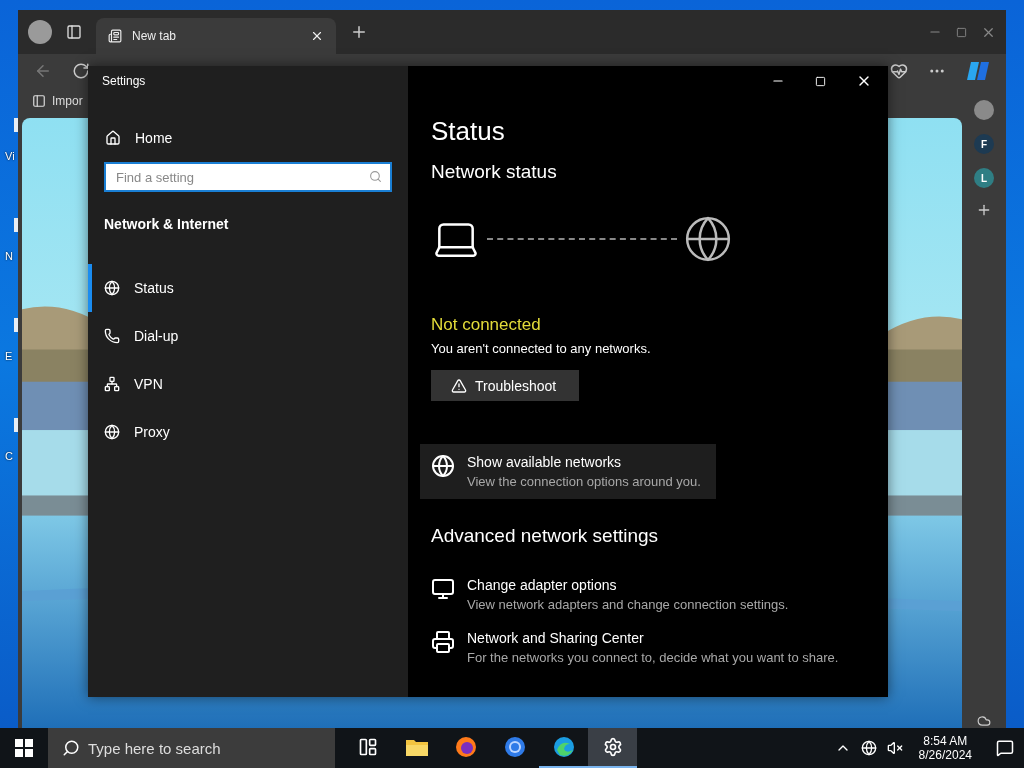 This screenshot has width=1024, height=768. Describe the element at coordinates (984, 144) in the screenshot. I see `sidebar-badge: F` at that location.